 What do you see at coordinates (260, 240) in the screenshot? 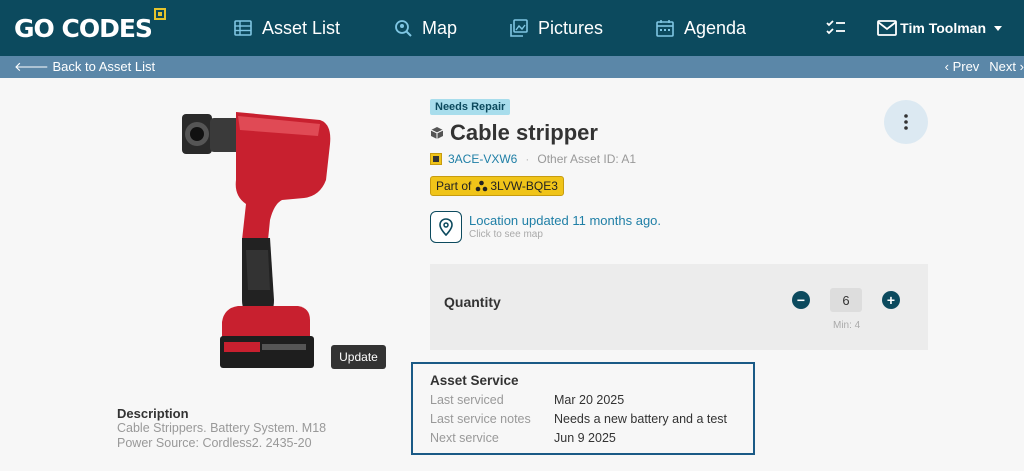
I see `asset-photo` at bounding box center [260, 240].